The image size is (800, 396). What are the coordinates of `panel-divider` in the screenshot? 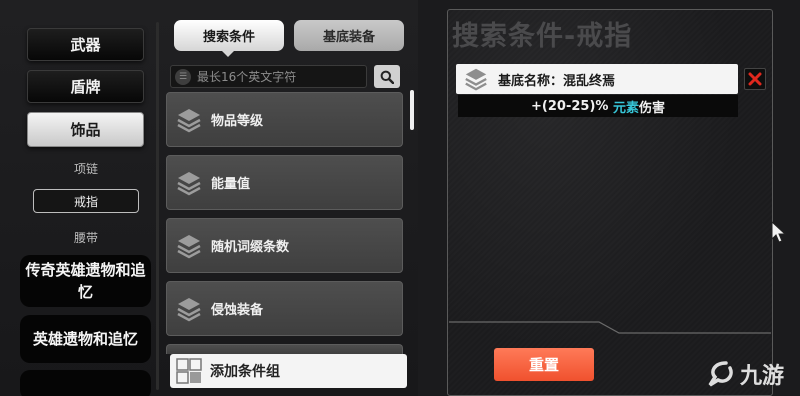 It's located at (610, 327).